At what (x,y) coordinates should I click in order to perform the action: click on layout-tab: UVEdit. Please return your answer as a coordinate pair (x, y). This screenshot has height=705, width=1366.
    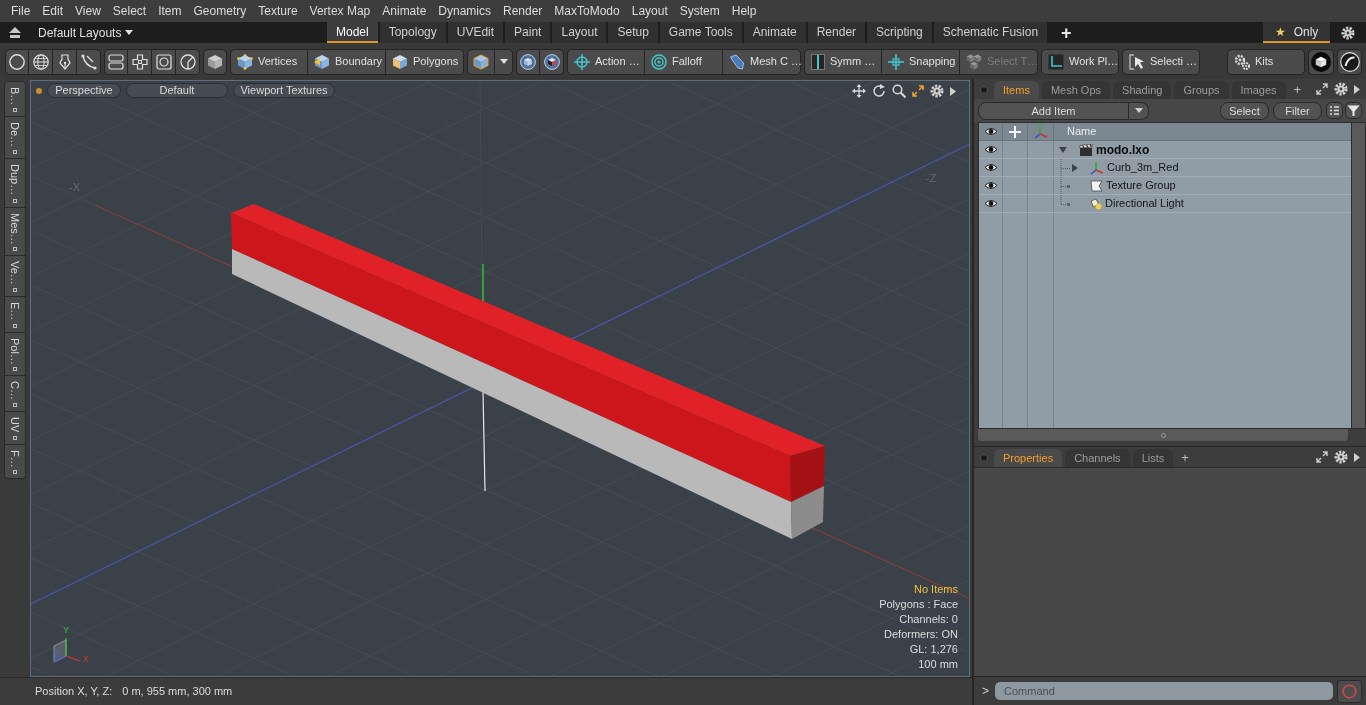
    Looking at the image, I should click on (475, 32).